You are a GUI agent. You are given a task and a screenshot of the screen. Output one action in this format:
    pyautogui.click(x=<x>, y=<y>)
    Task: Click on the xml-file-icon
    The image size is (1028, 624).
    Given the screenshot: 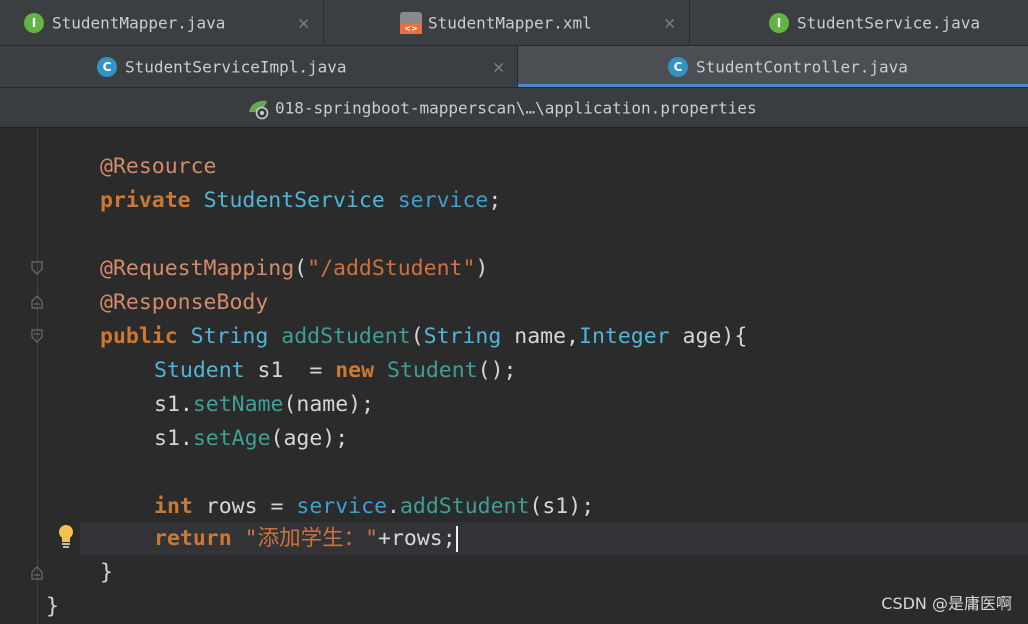 What is the action you would take?
    pyautogui.click(x=411, y=22)
    